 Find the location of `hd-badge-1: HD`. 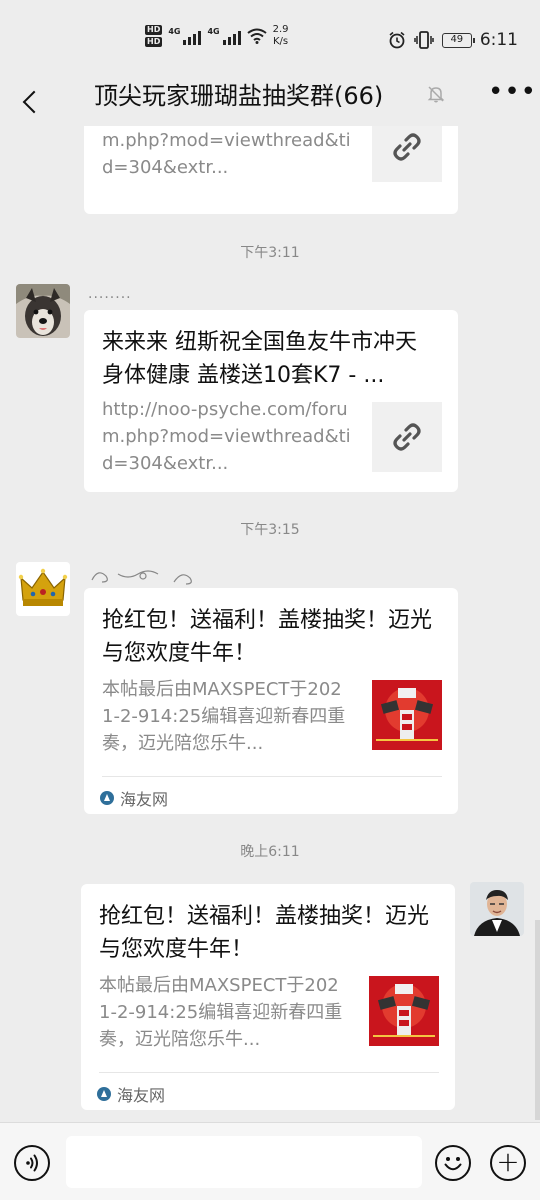

hd-badge-1: HD is located at coordinates (154, 30).